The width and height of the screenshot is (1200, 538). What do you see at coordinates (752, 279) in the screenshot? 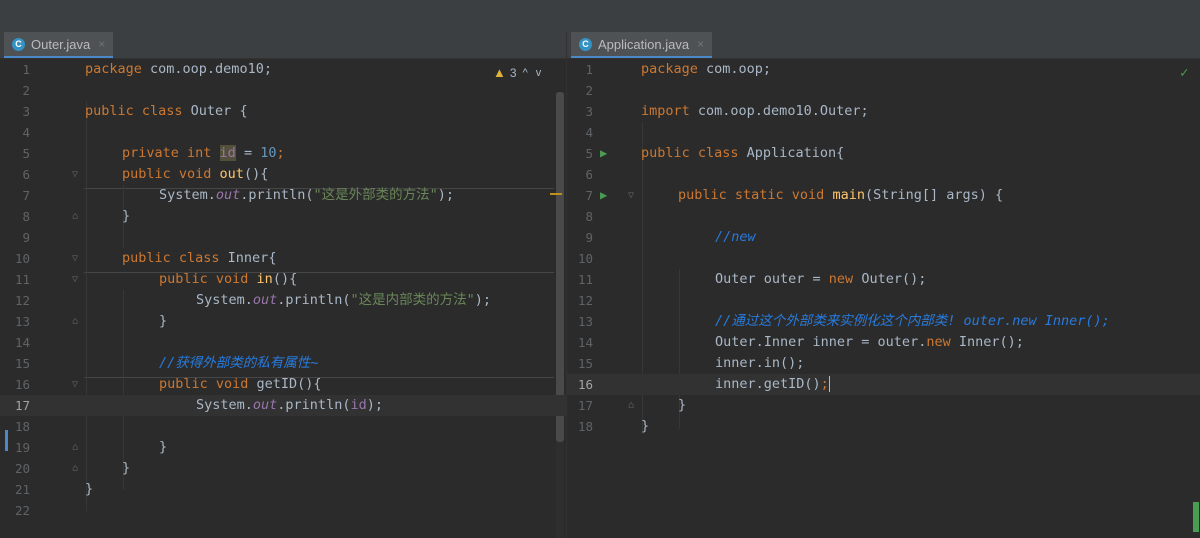
I see `code-line: 11 Outer outer = new Outer();` at bounding box center [752, 279].